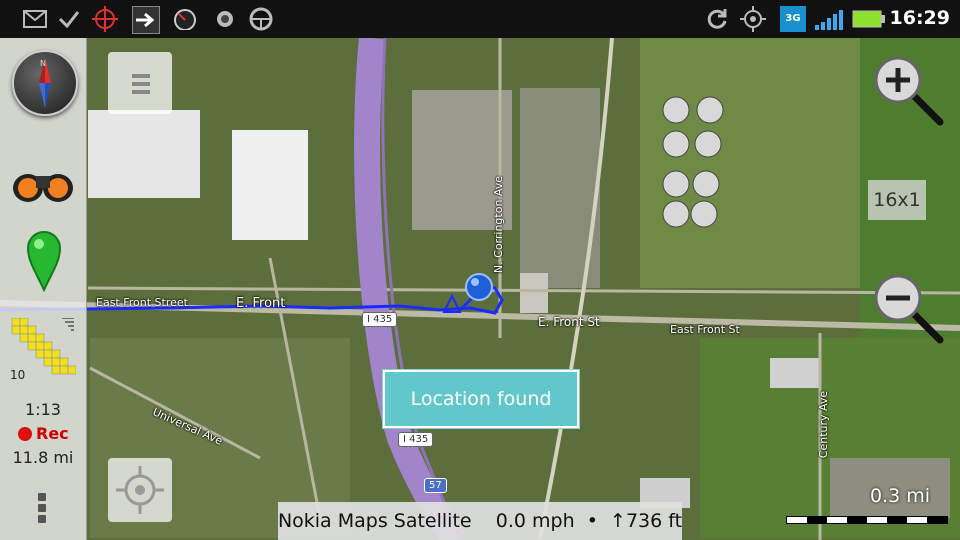 The height and width of the screenshot is (540, 960). What do you see at coordinates (43, 457) in the screenshot?
I see `trip-distance: 11.8 mi` at bounding box center [43, 457].